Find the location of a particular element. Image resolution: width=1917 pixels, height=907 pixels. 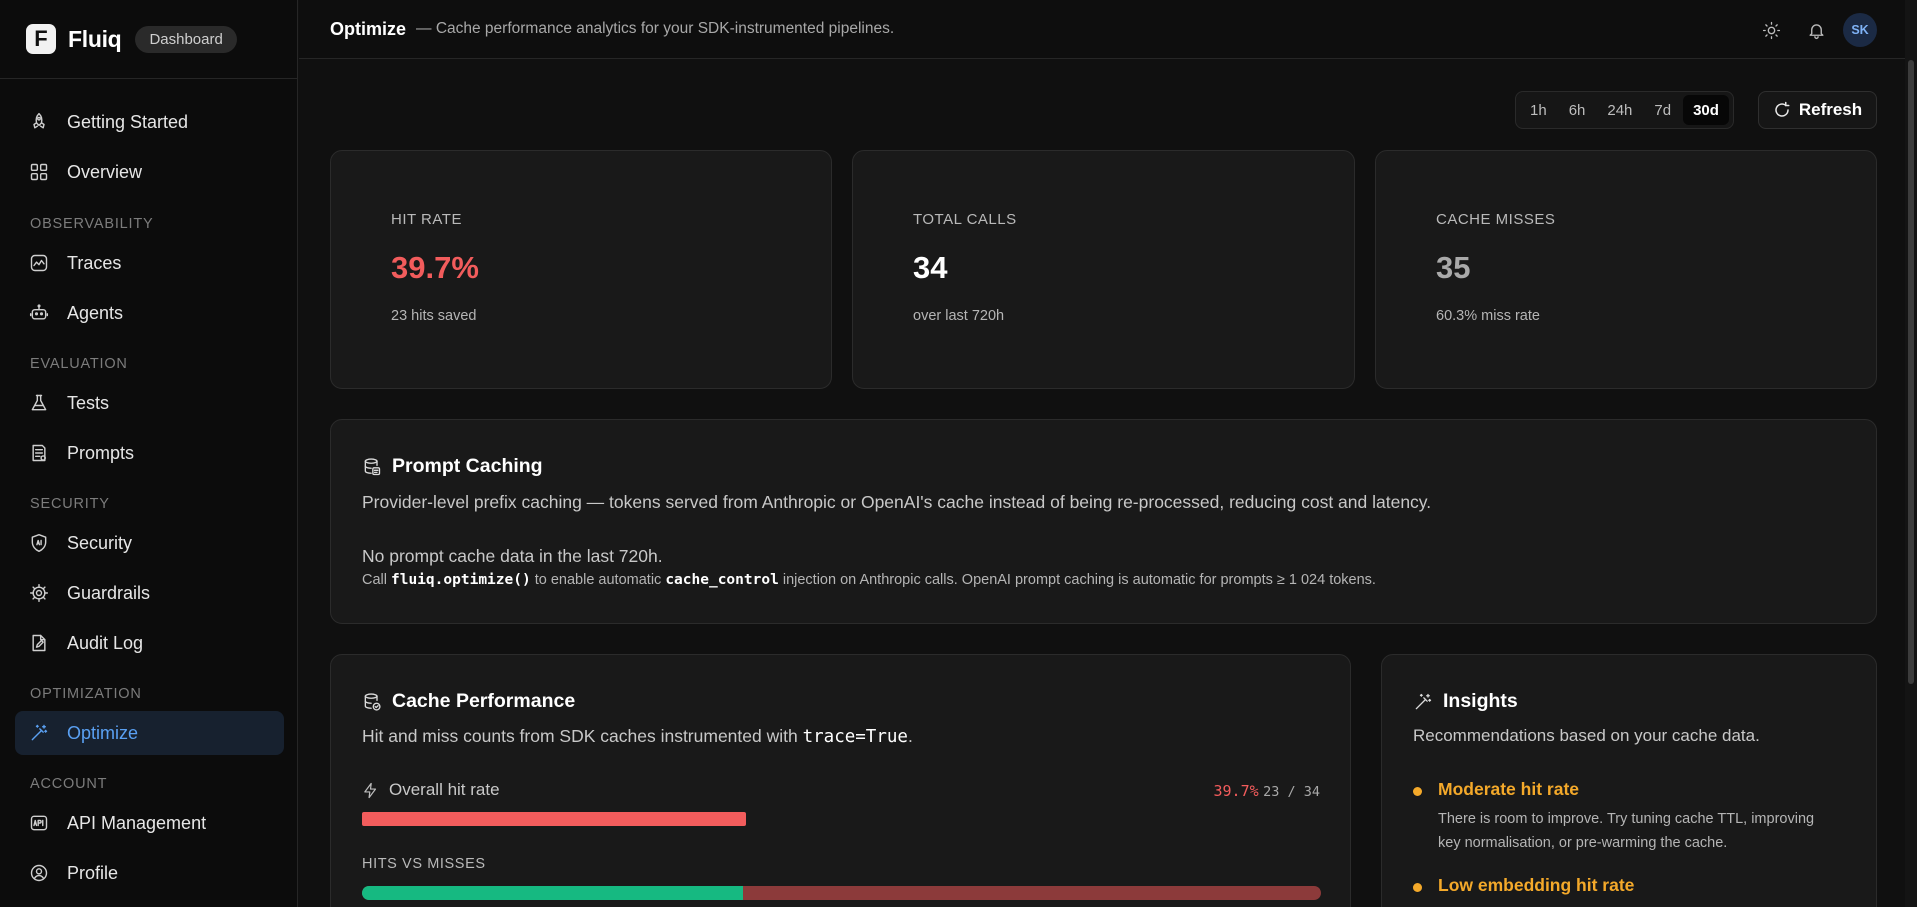

overall-pct: 39.7% is located at coordinates (1236, 791).